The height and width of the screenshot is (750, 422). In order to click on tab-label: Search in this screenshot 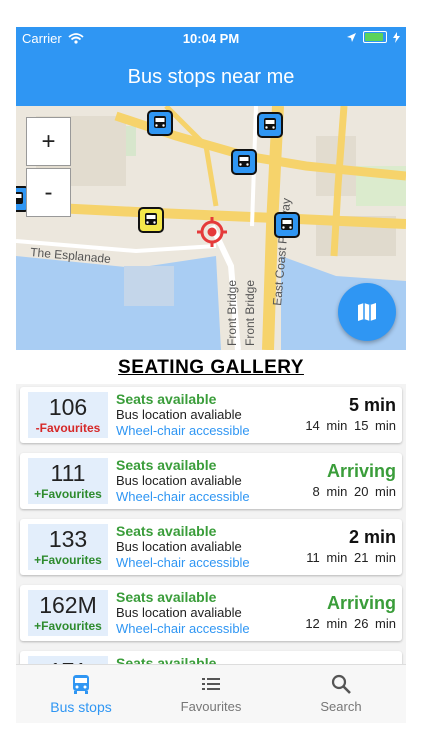, I will do `click(341, 706)`.